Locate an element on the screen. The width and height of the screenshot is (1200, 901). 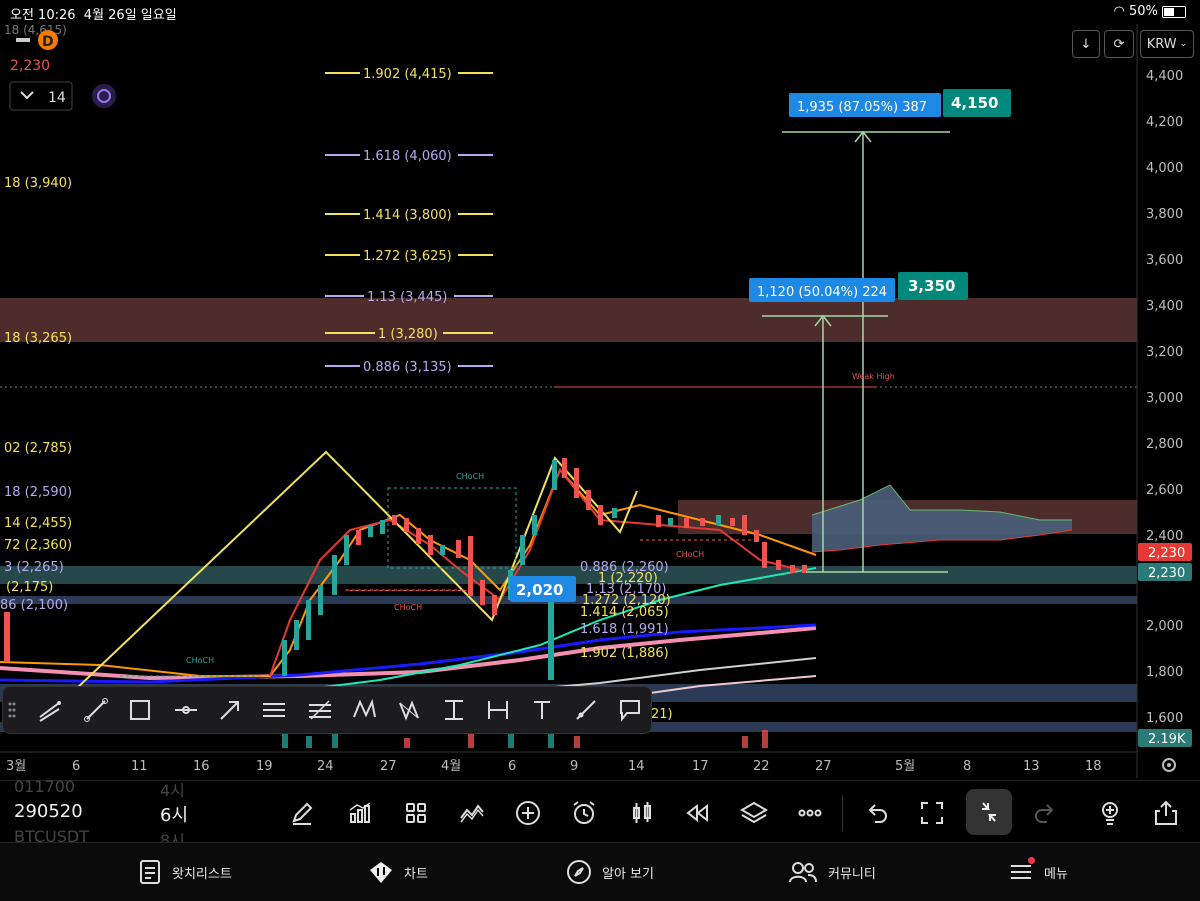
time-tick: 27 is located at coordinates (388, 766).